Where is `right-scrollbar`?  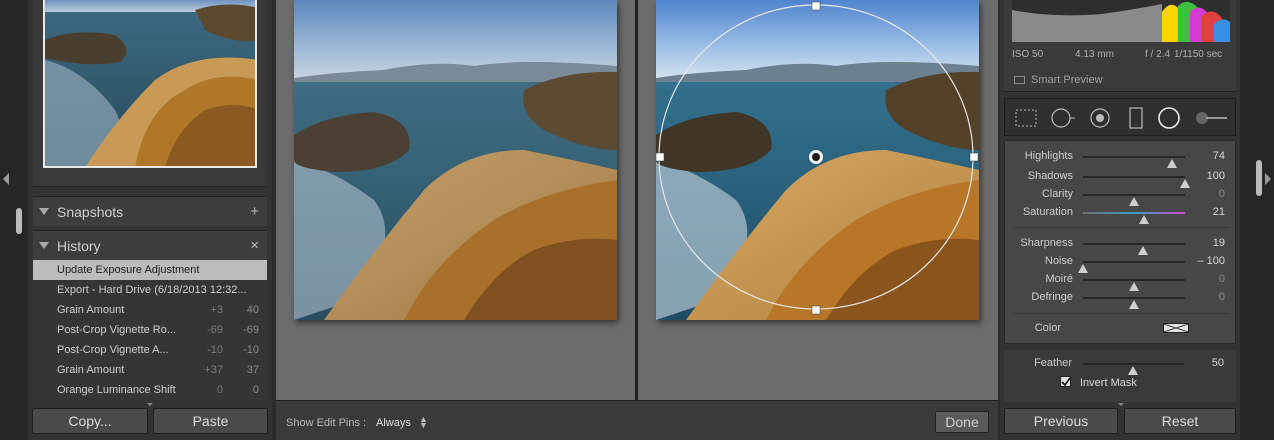 right-scrollbar is located at coordinates (1259, 178).